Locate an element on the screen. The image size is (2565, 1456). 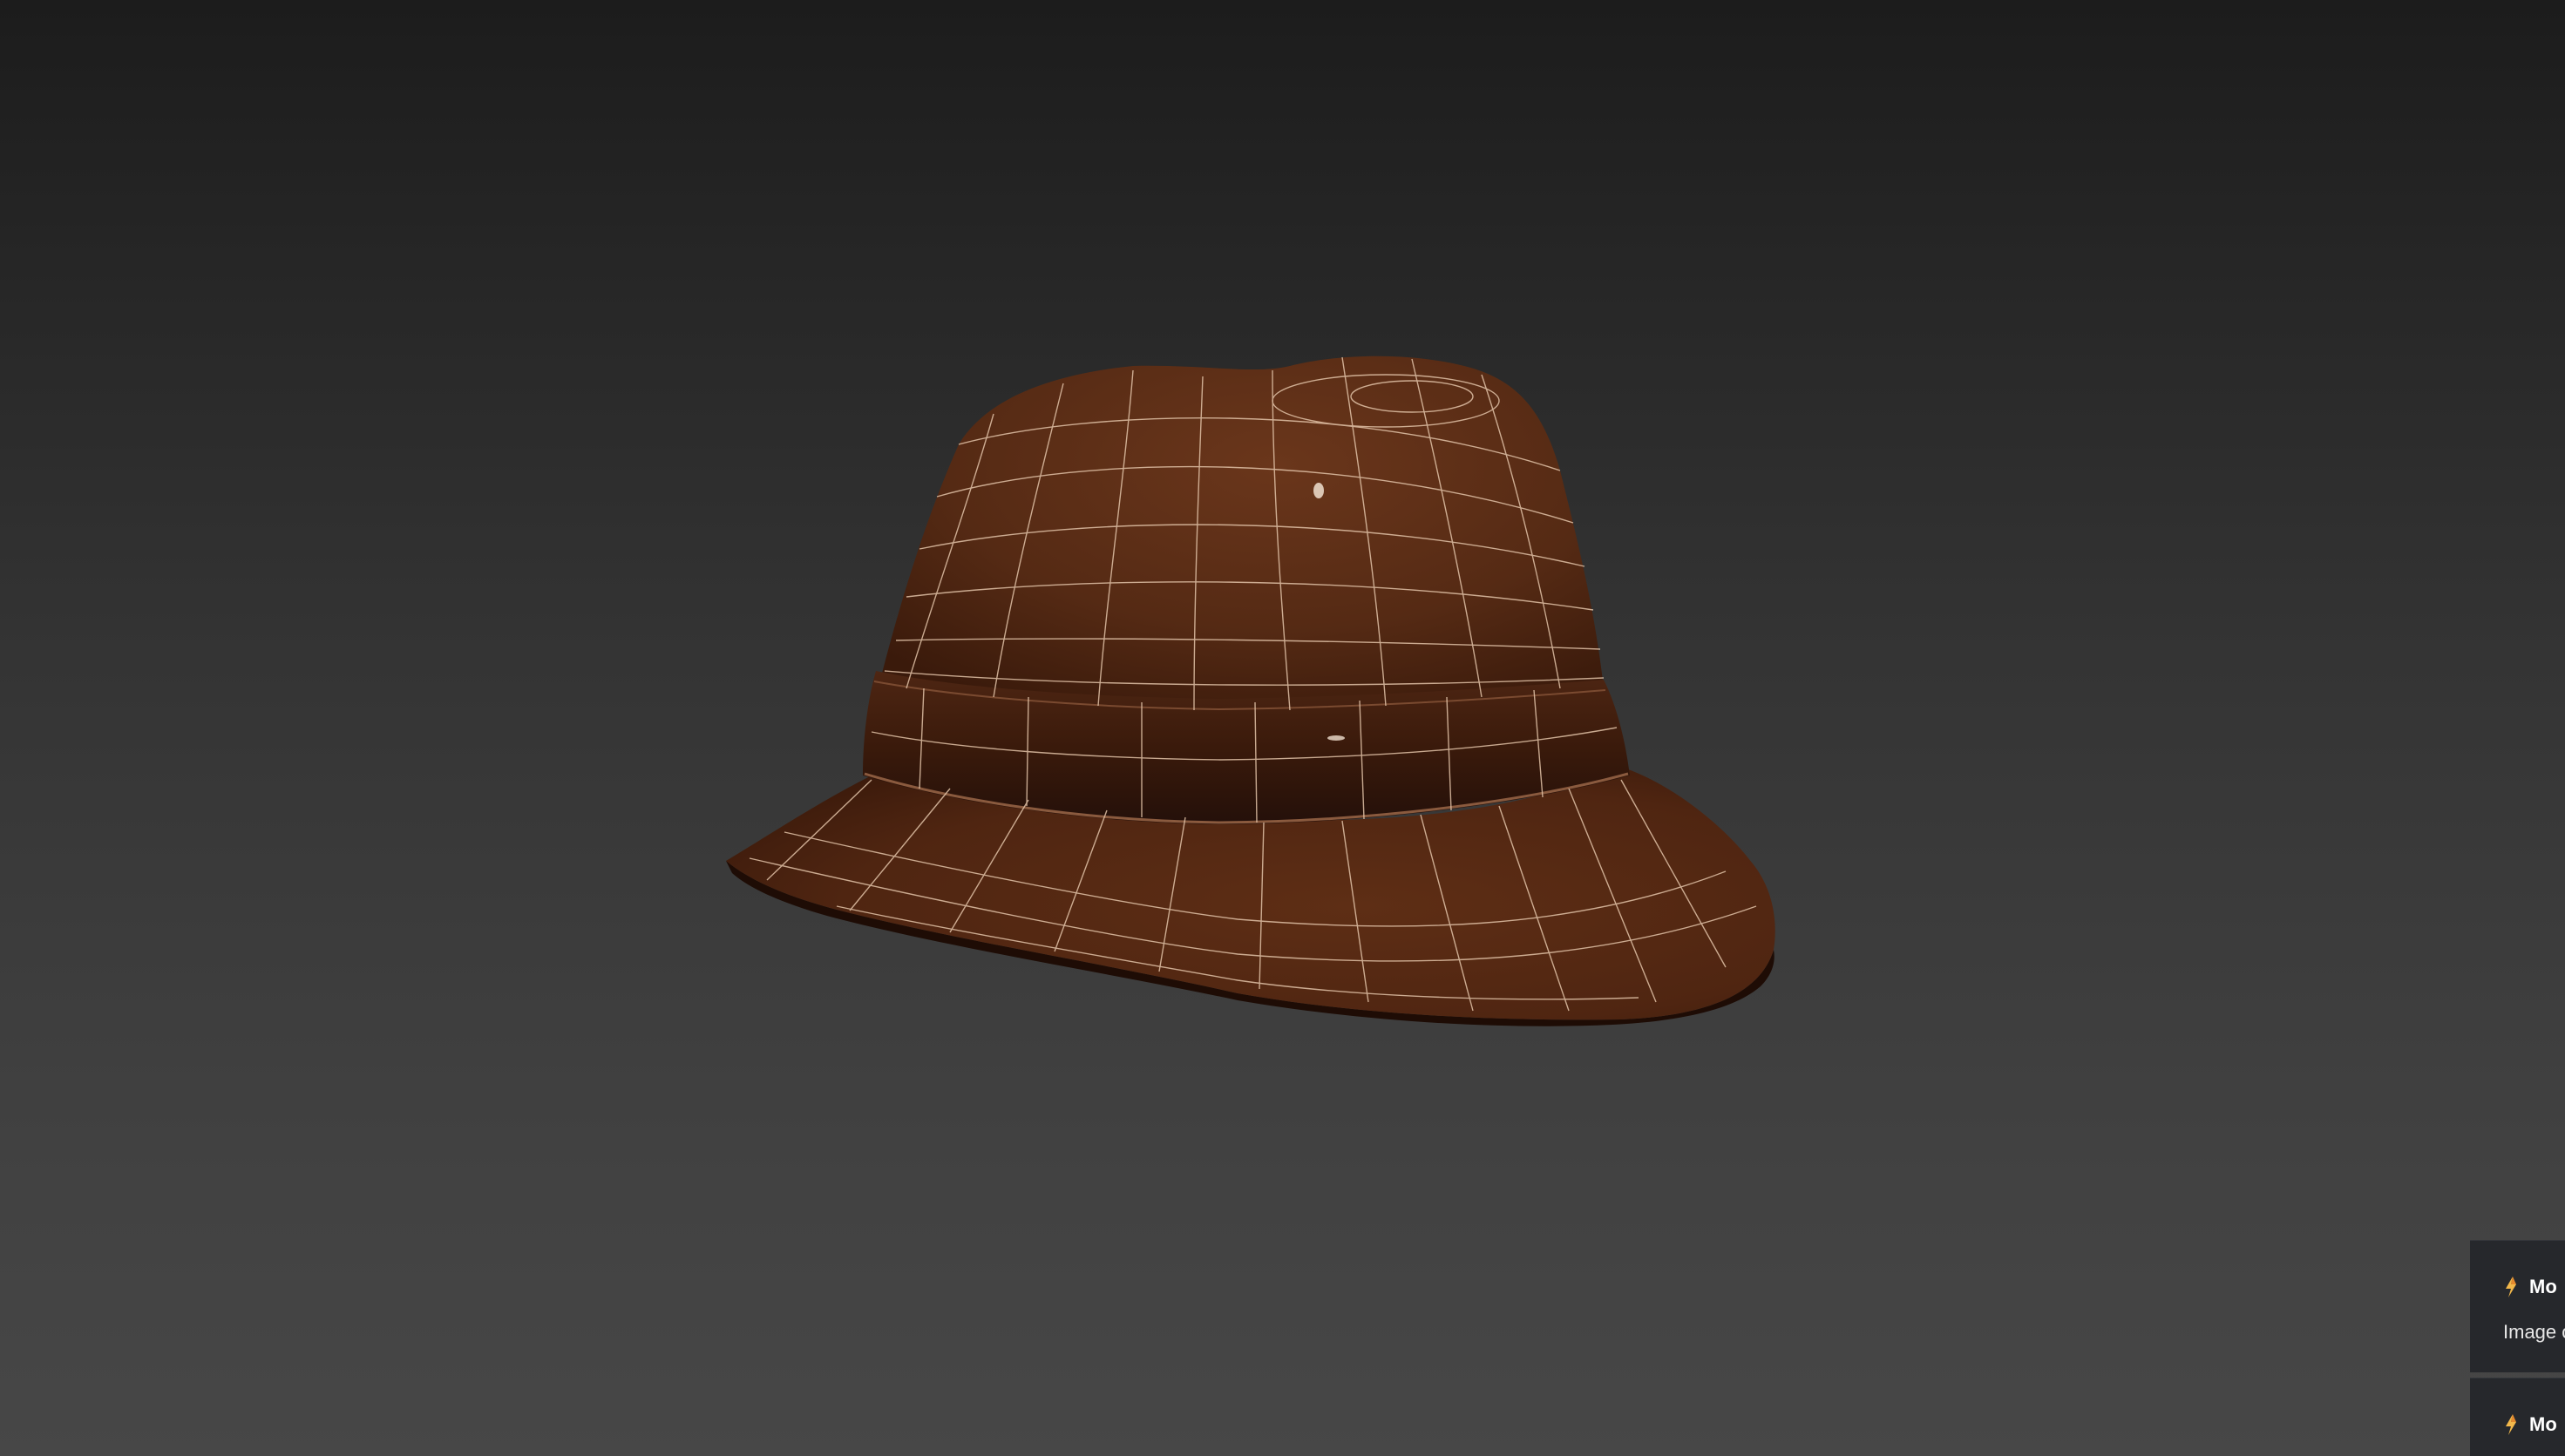
notification-body: Image c is located at coordinates (2534, 1332).